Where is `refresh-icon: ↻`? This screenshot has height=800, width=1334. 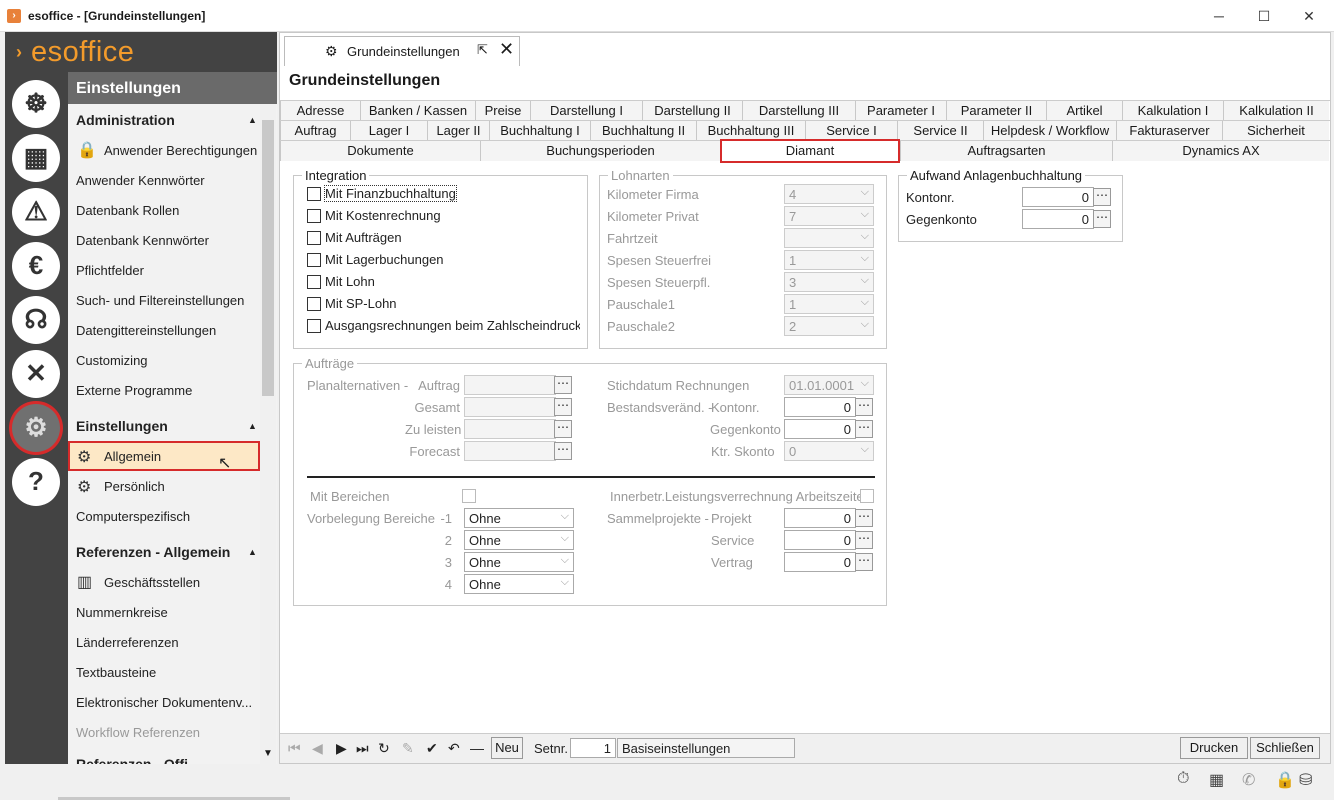 refresh-icon: ↻ is located at coordinates (384, 748).